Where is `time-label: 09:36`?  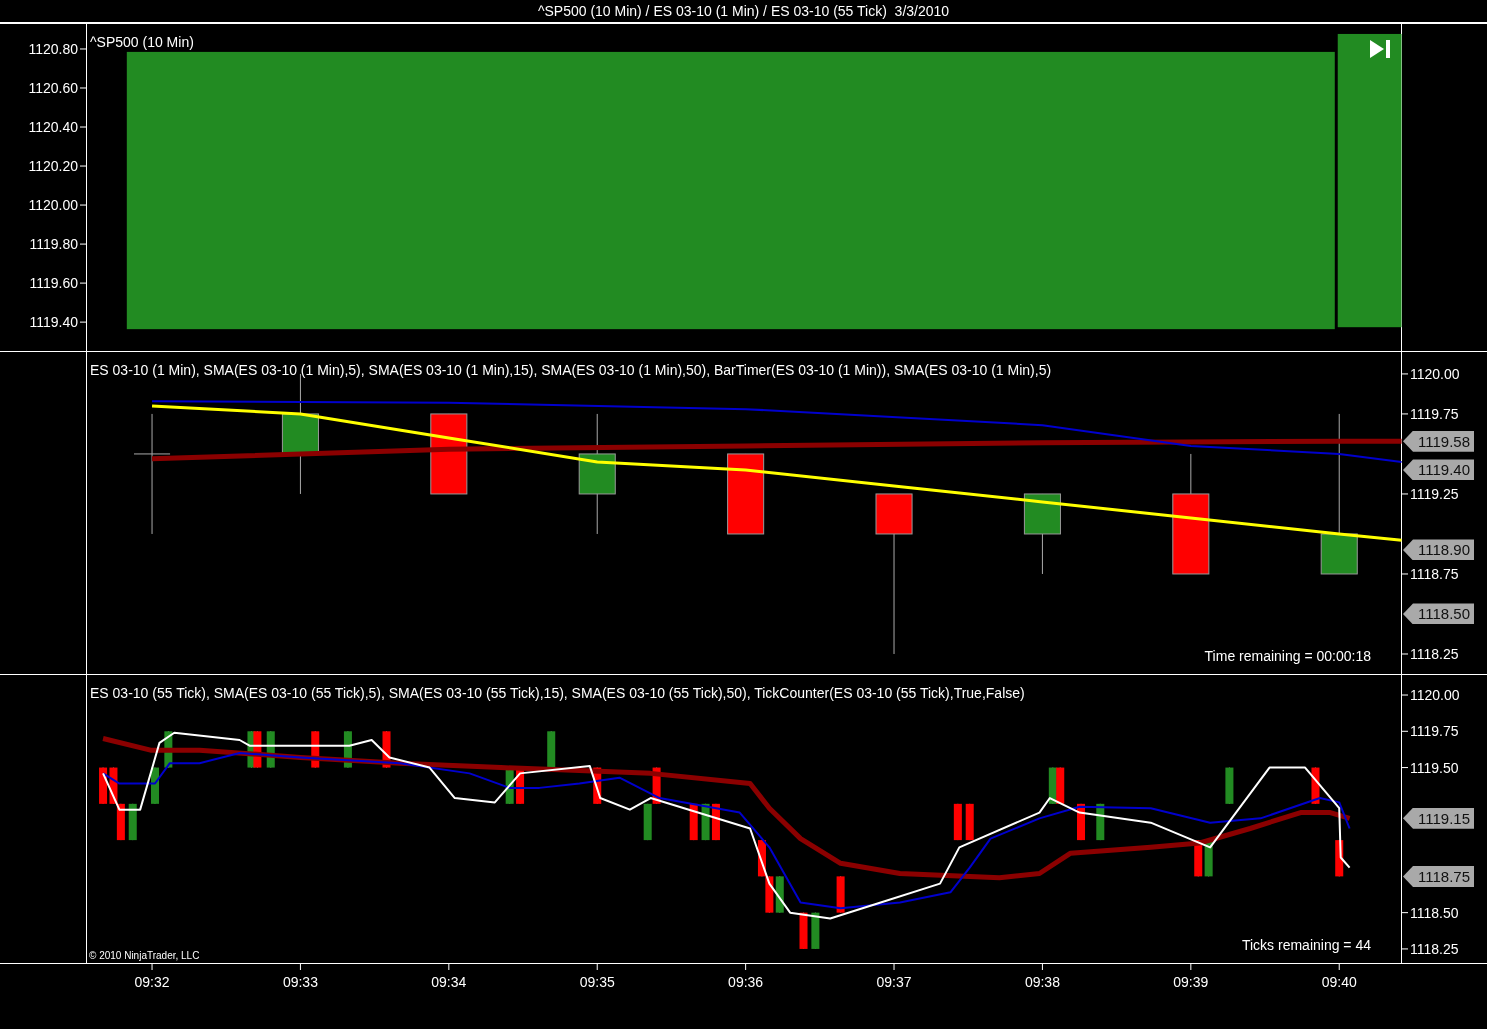
time-label: 09:36 is located at coordinates (746, 982).